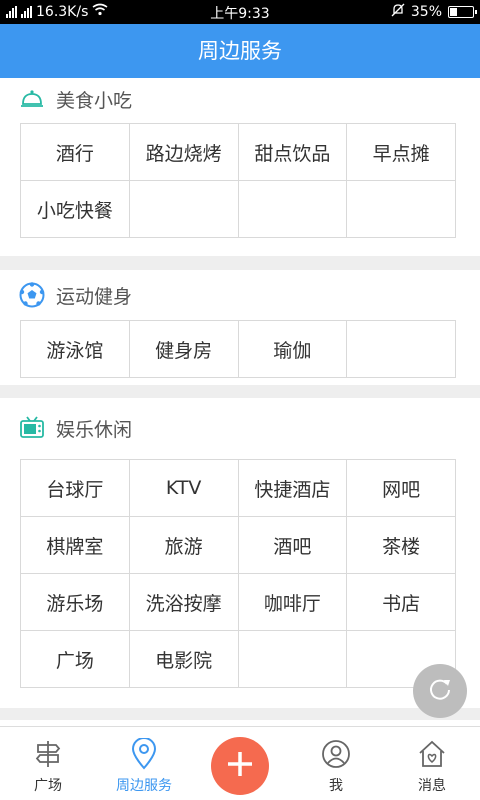  Describe the element at coordinates (75, 602) in the screenshot. I see `grid-item: 游乐场` at that location.